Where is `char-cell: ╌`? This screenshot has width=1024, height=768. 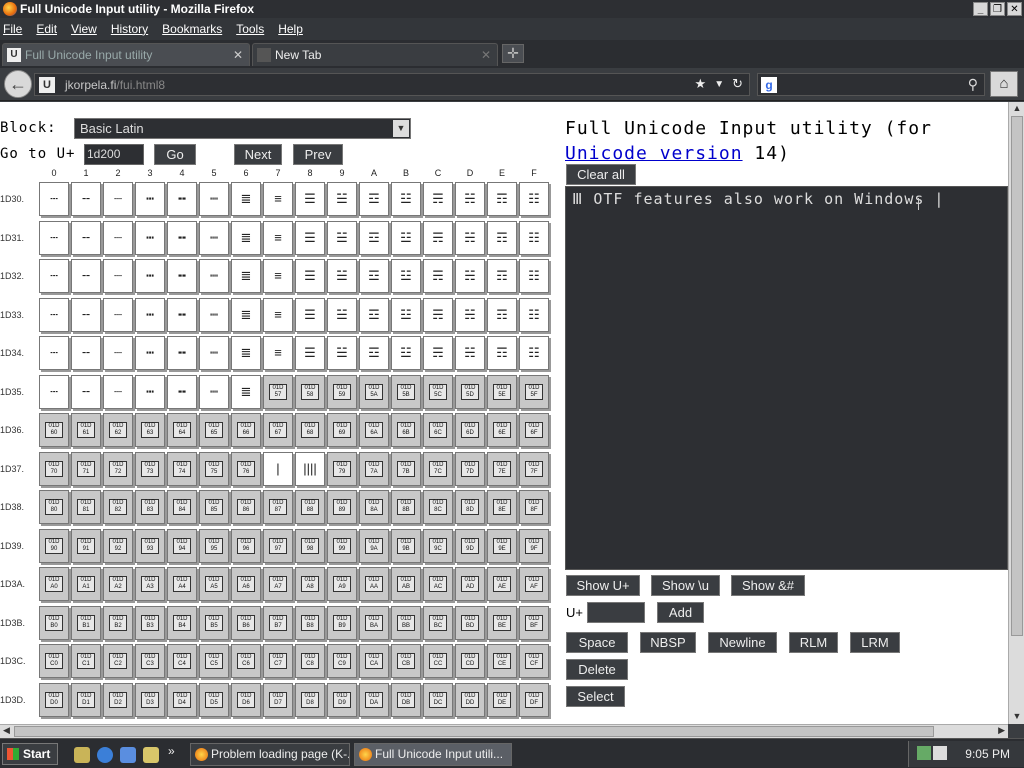 char-cell: ╌ is located at coordinates (86, 237).